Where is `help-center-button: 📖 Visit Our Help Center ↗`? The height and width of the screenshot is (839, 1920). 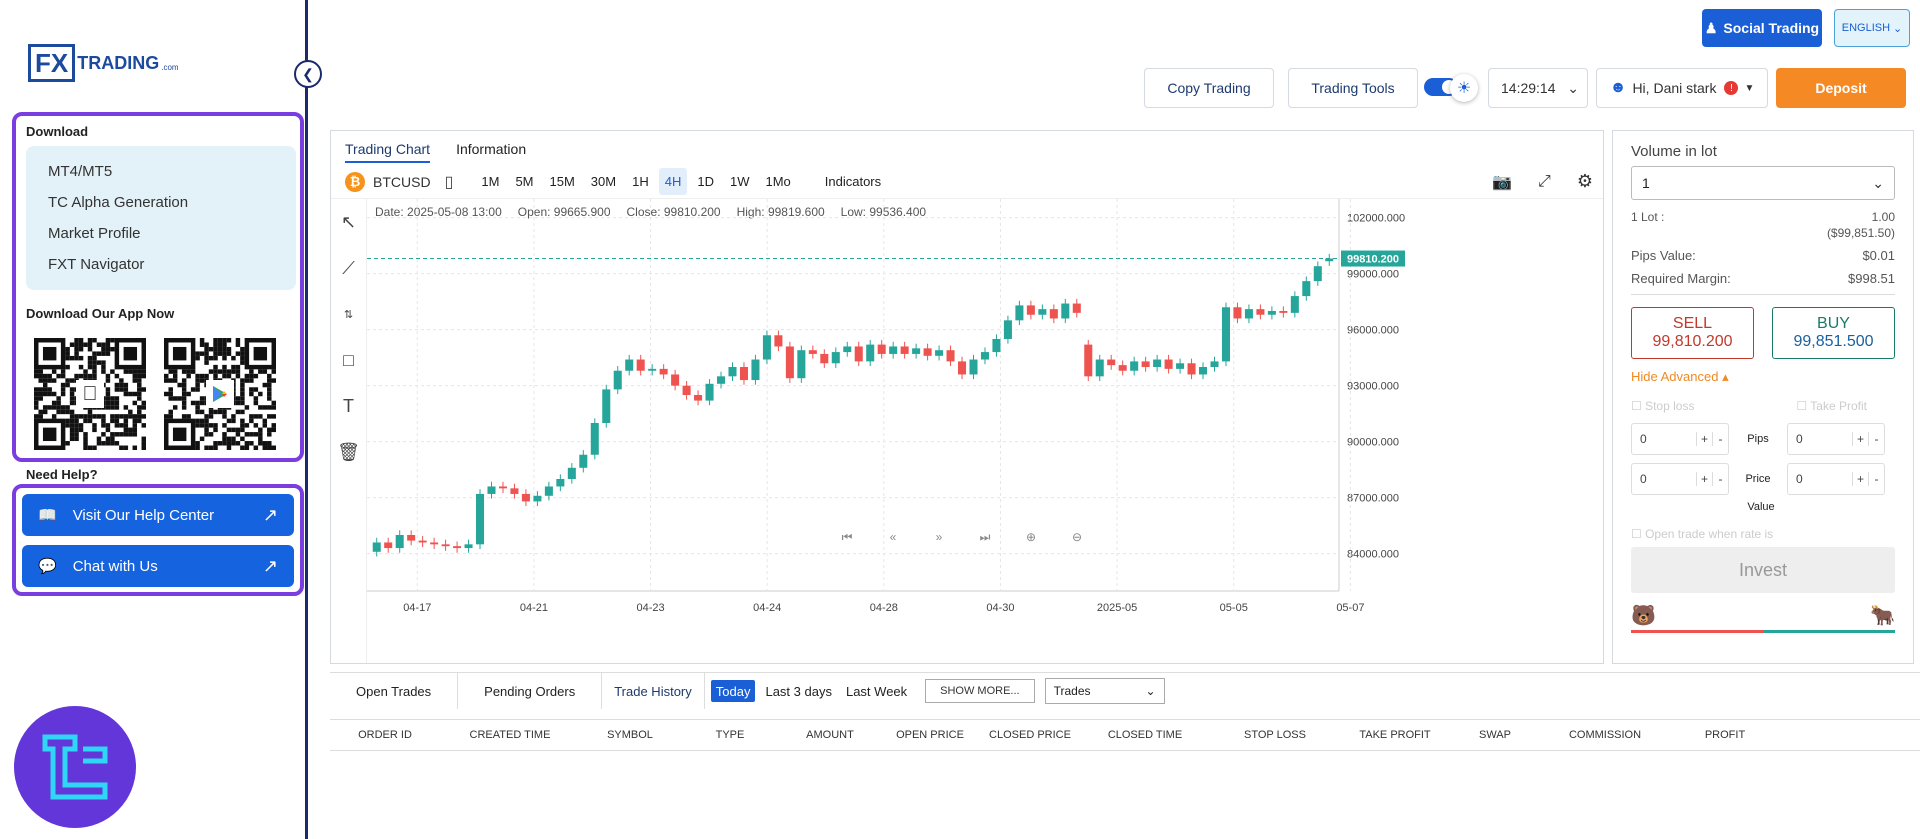 help-center-button: 📖 Visit Our Help Center ↗ is located at coordinates (158, 515).